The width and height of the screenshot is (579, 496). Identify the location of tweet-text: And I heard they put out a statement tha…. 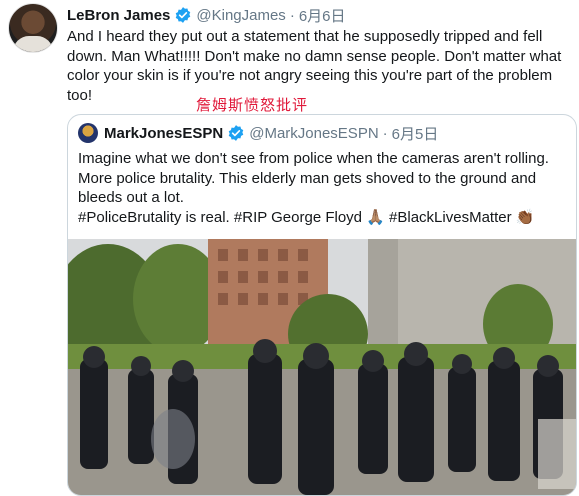
(314, 66).